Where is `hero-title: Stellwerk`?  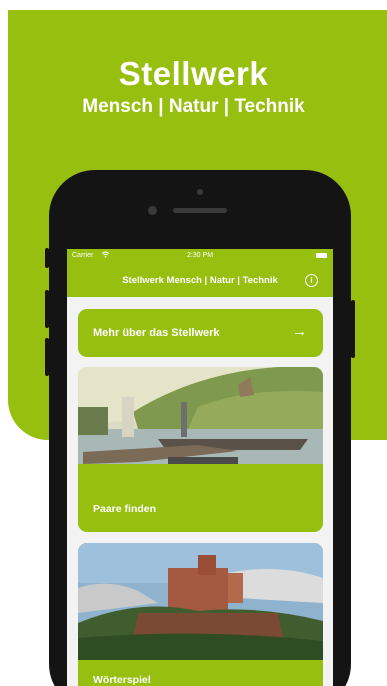
hero-title: Stellwerk is located at coordinates (193, 73).